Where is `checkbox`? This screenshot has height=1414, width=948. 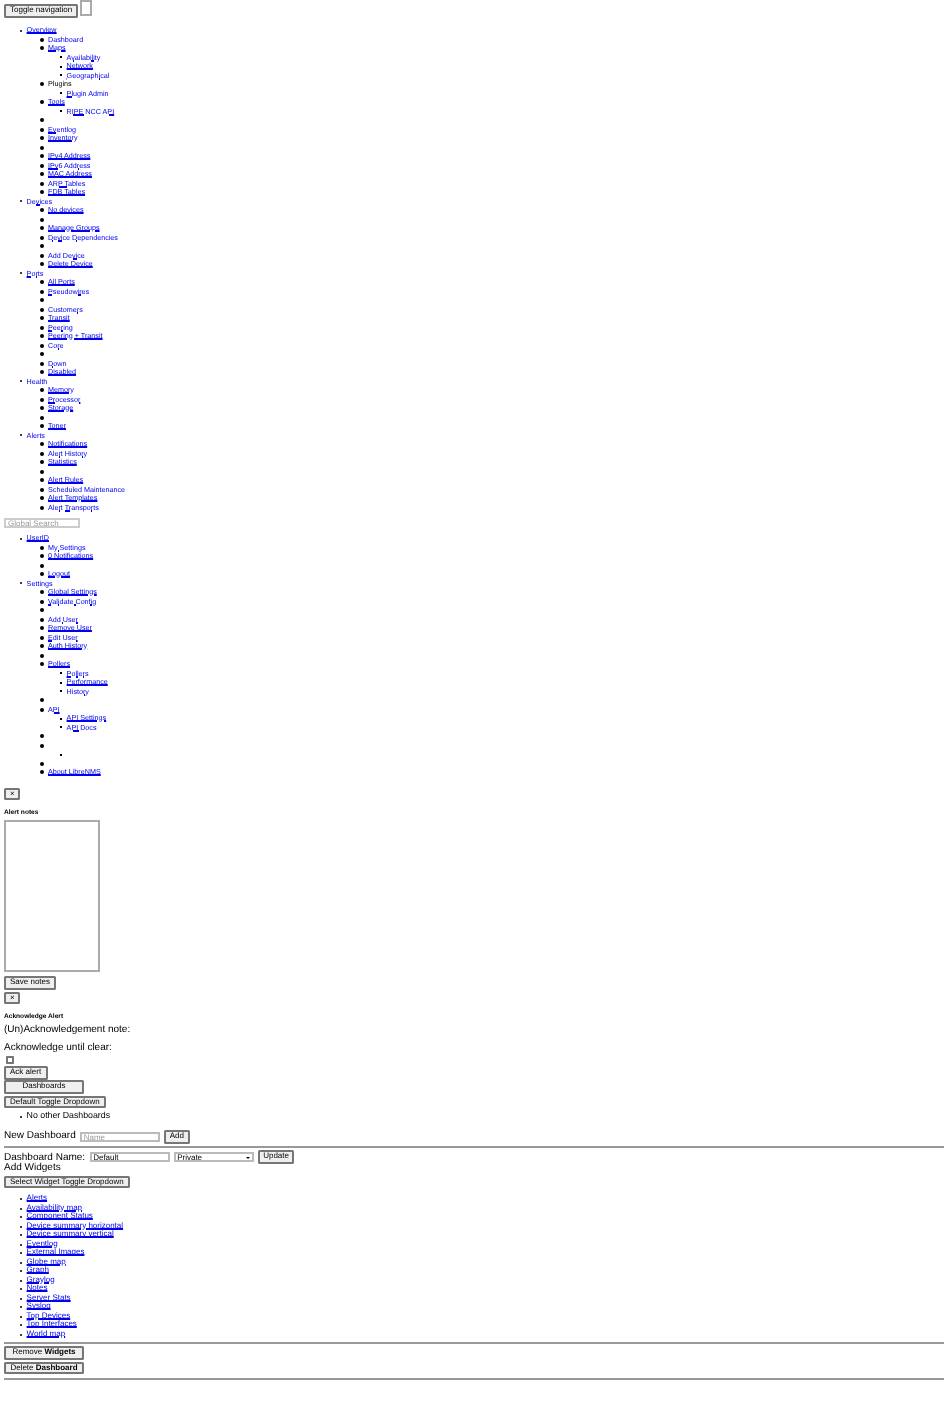 checkbox is located at coordinates (10, 1060).